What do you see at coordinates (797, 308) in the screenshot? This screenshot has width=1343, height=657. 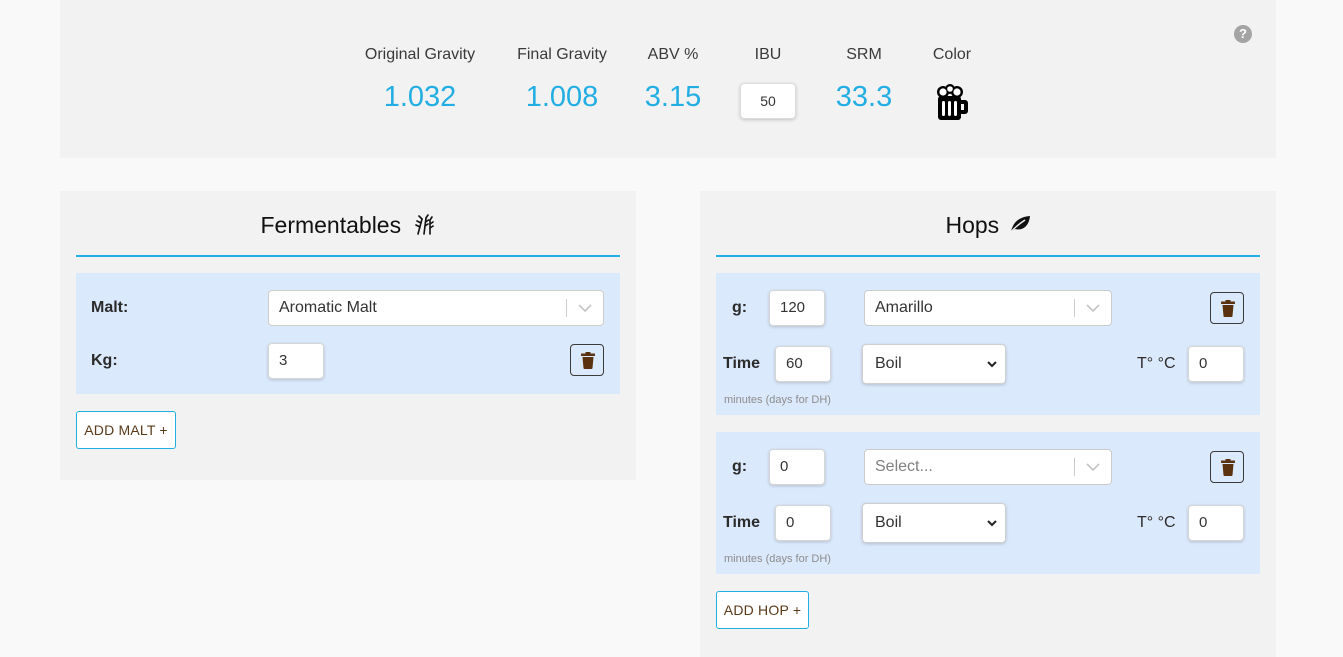 I see `hop-g-input: 120` at bounding box center [797, 308].